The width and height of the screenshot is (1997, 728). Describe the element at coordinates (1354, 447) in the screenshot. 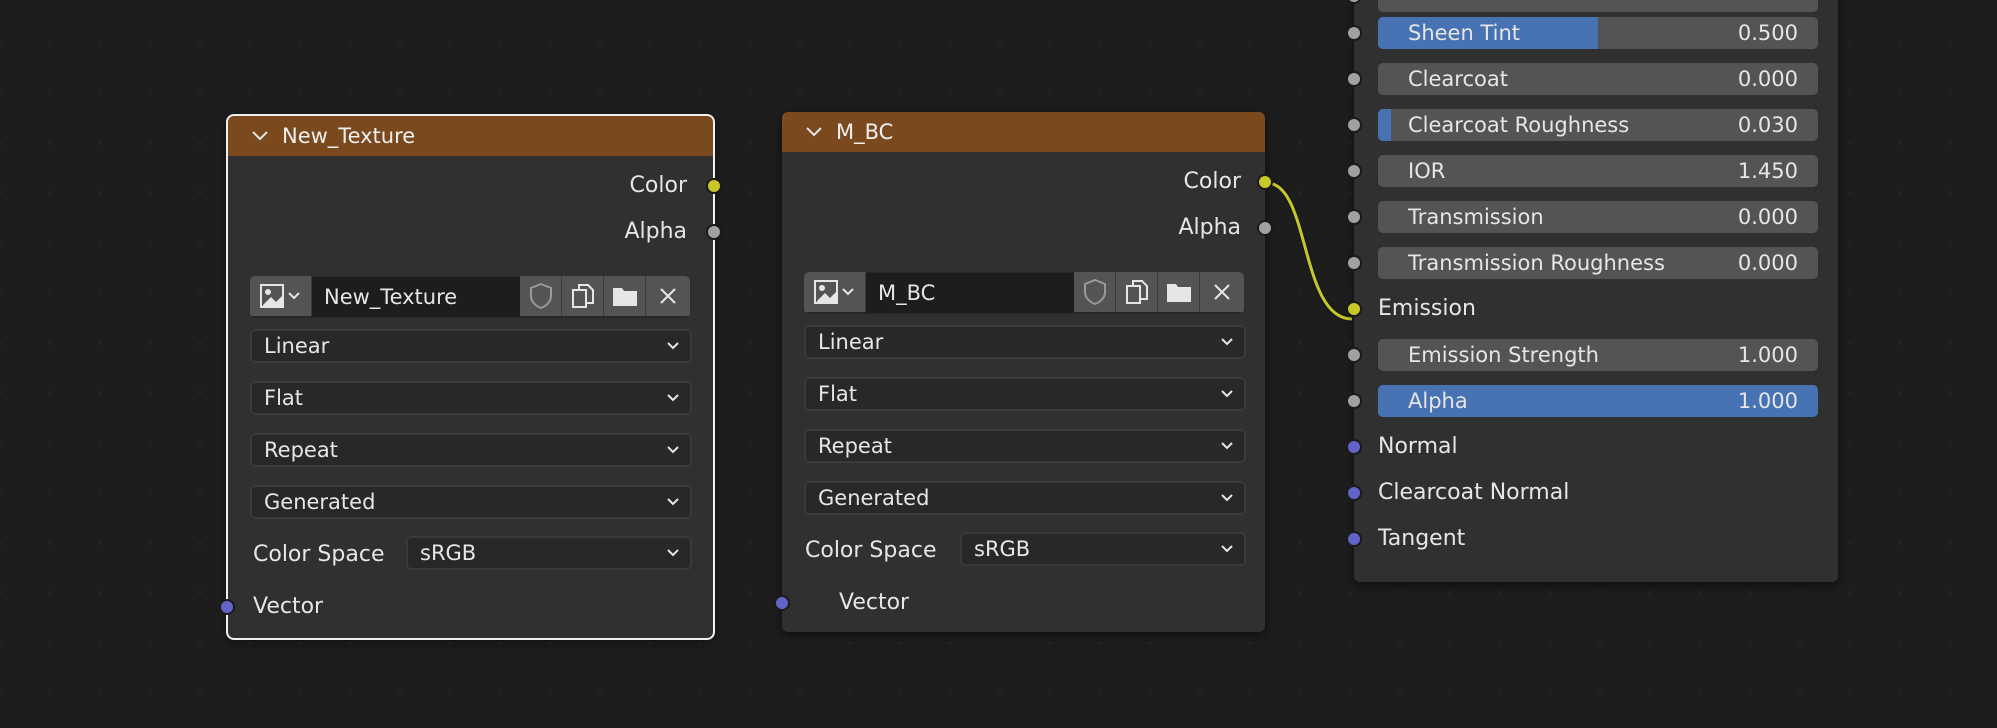

I see `input-normal-socket` at that location.